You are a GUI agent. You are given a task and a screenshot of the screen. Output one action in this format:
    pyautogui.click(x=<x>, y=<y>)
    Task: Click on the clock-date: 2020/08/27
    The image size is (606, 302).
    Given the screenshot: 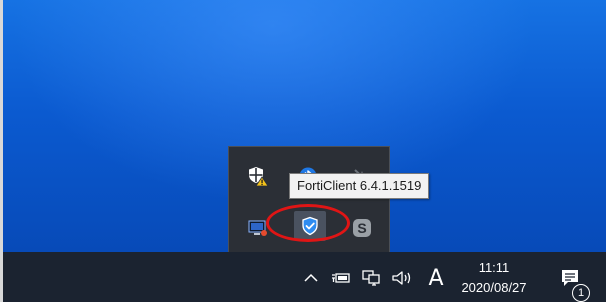 What is the action you would take?
    pyautogui.click(x=494, y=287)
    